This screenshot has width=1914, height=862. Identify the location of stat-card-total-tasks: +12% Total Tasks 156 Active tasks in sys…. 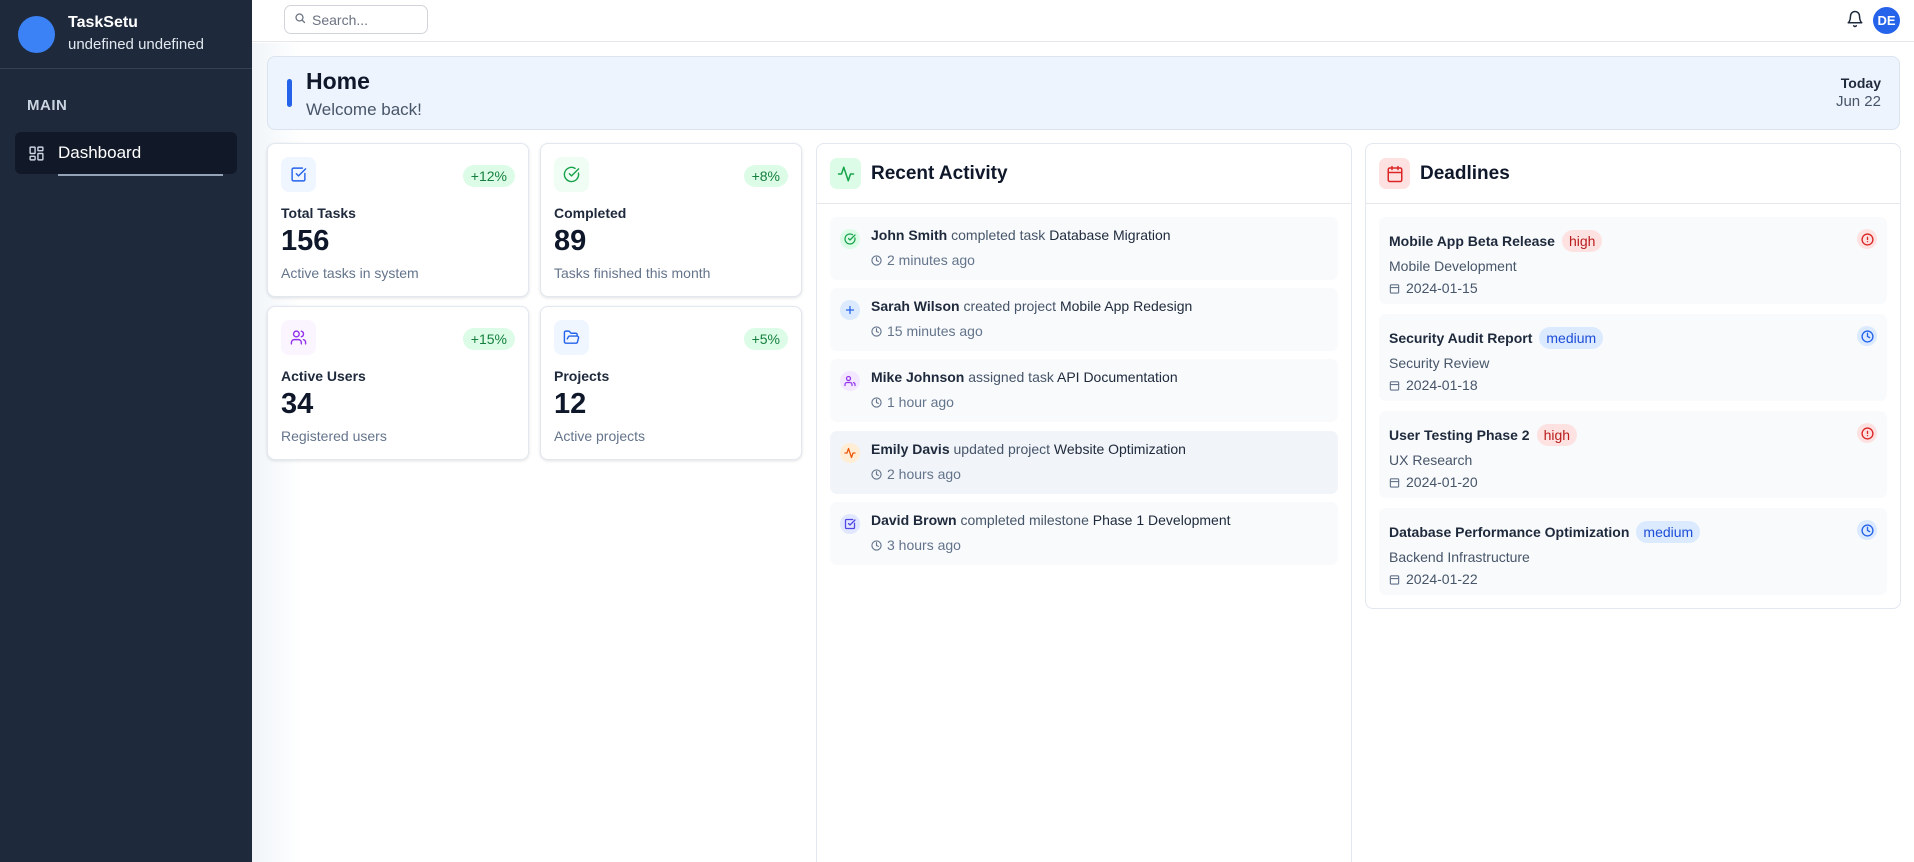
(398, 220).